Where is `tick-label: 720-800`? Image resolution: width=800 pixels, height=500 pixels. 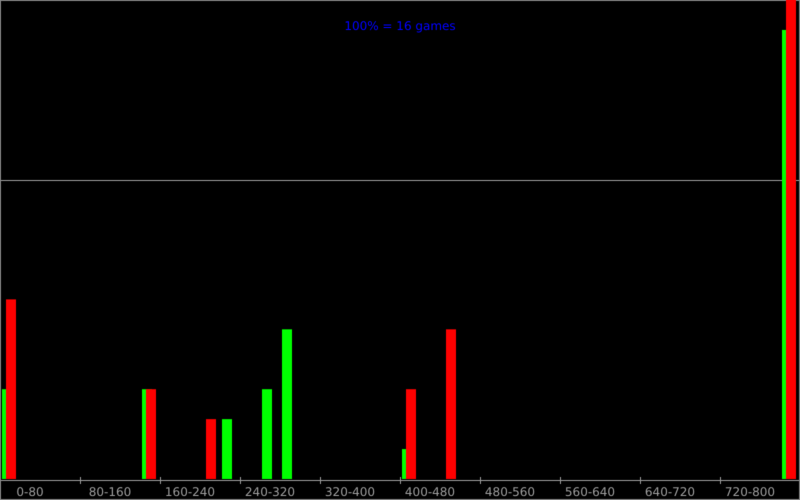
tick-label: 720-800 is located at coordinates (750, 492).